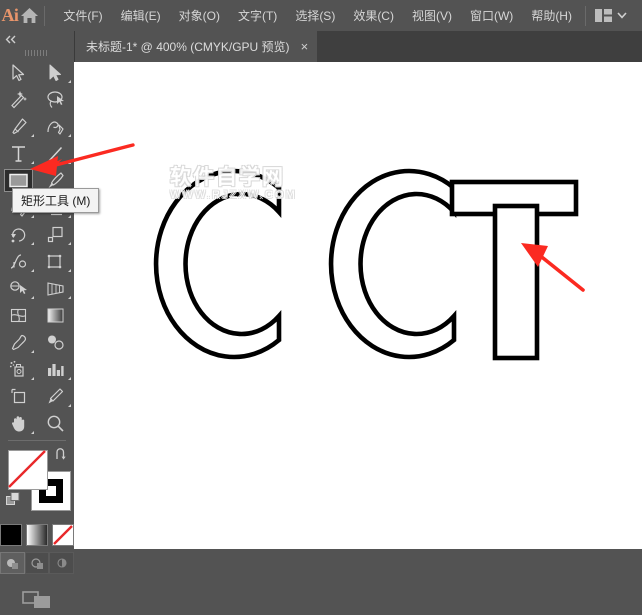 The image size is (642, 615). I want to click on document-tab: 未标题-1* @ 400% (CMYK/GPU 预览) ×, so click(196, 46).